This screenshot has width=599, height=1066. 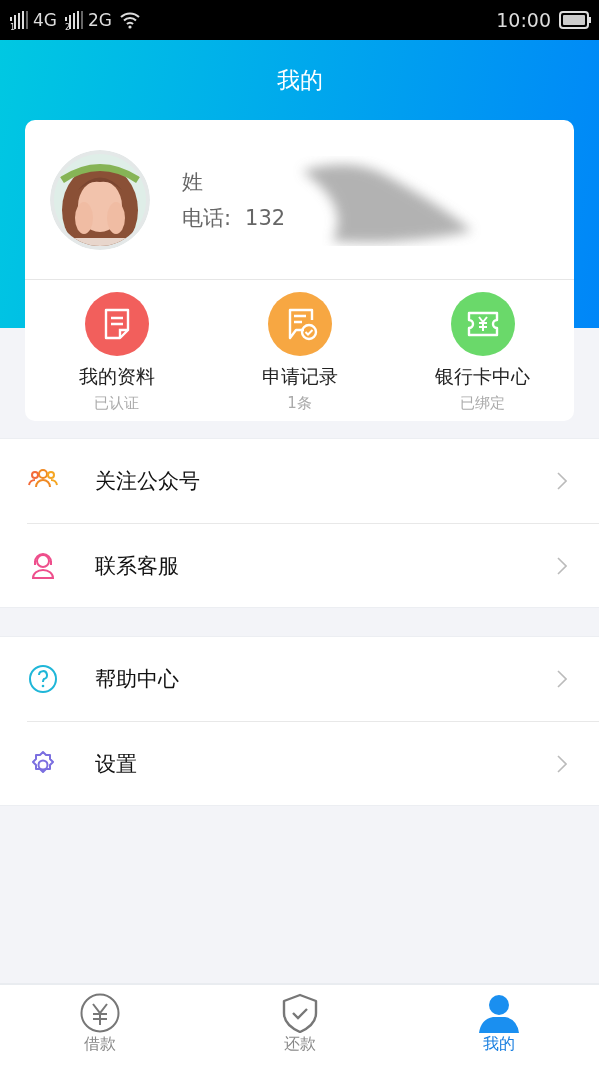 I want to click on phone-number: 132, so click(x=265, y=217).